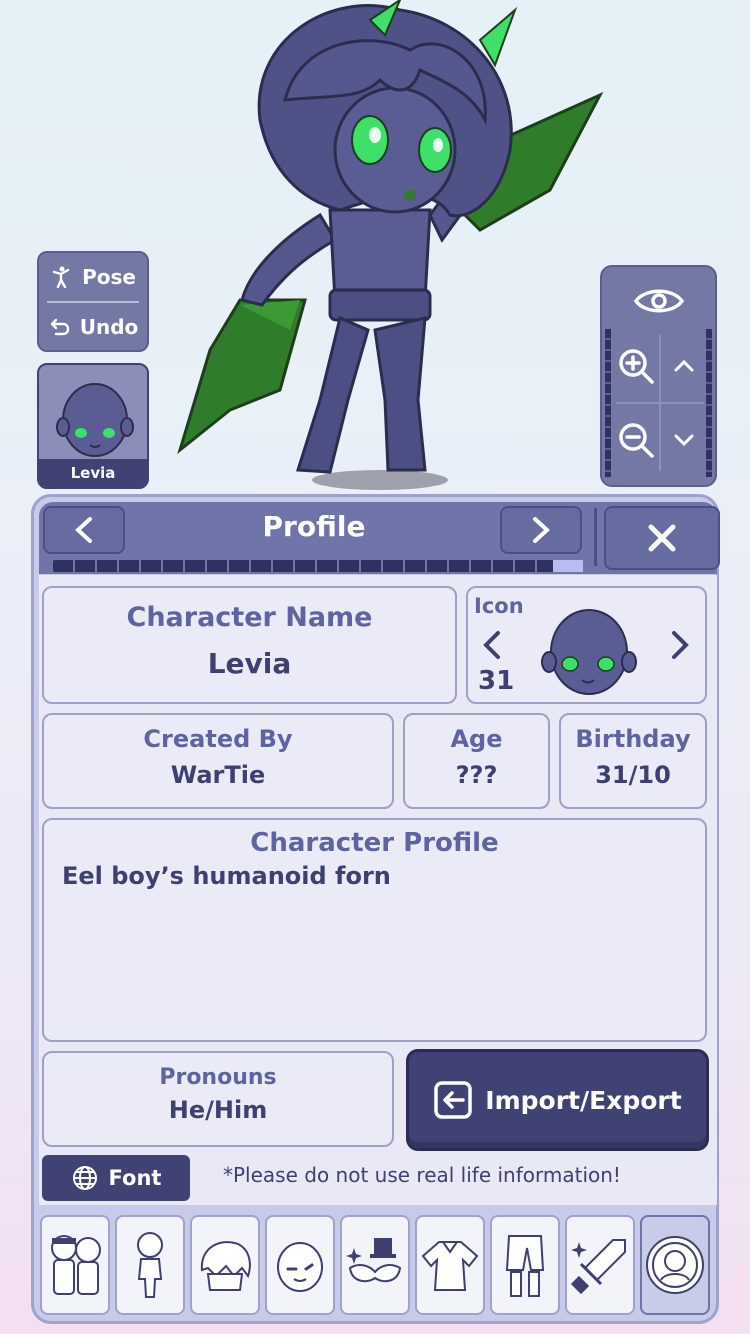 This screenshot has height=1334, width=750. What do you see at coordinates (589, 652) in the screenshot?
I see `character-icon-preview` at bounding box center [589, 652].